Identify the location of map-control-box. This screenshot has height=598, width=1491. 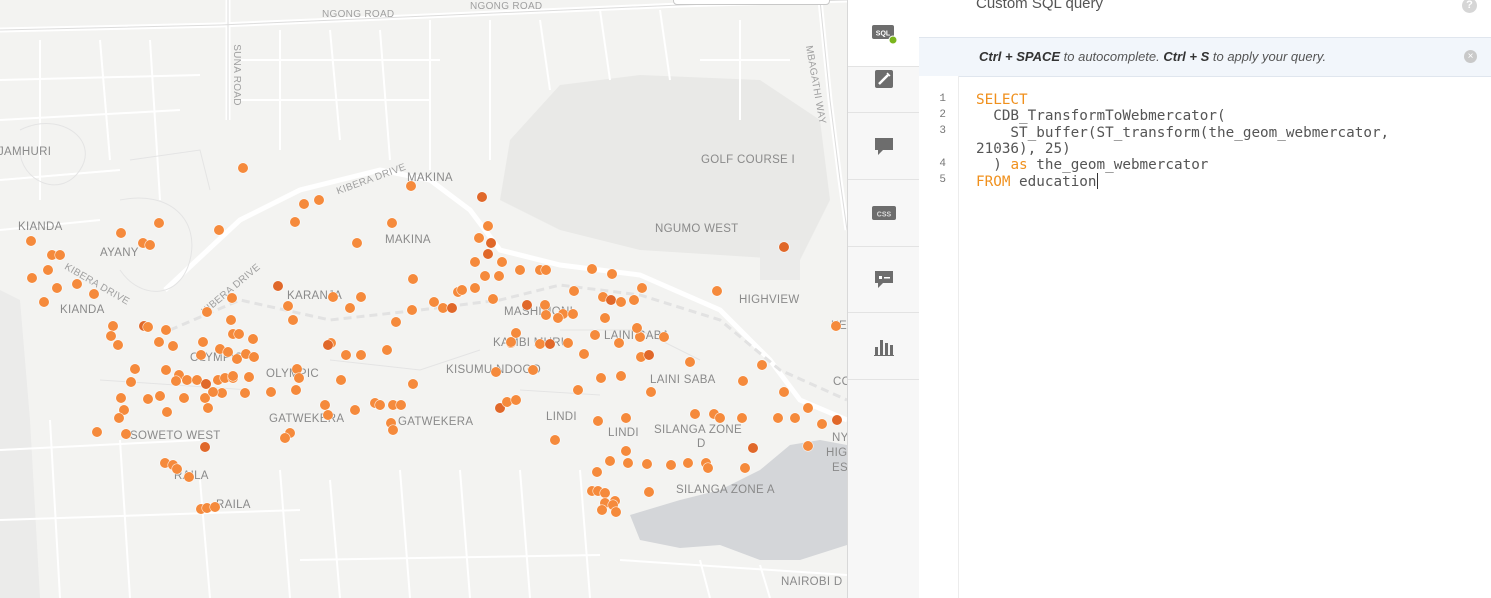
(751, 2).